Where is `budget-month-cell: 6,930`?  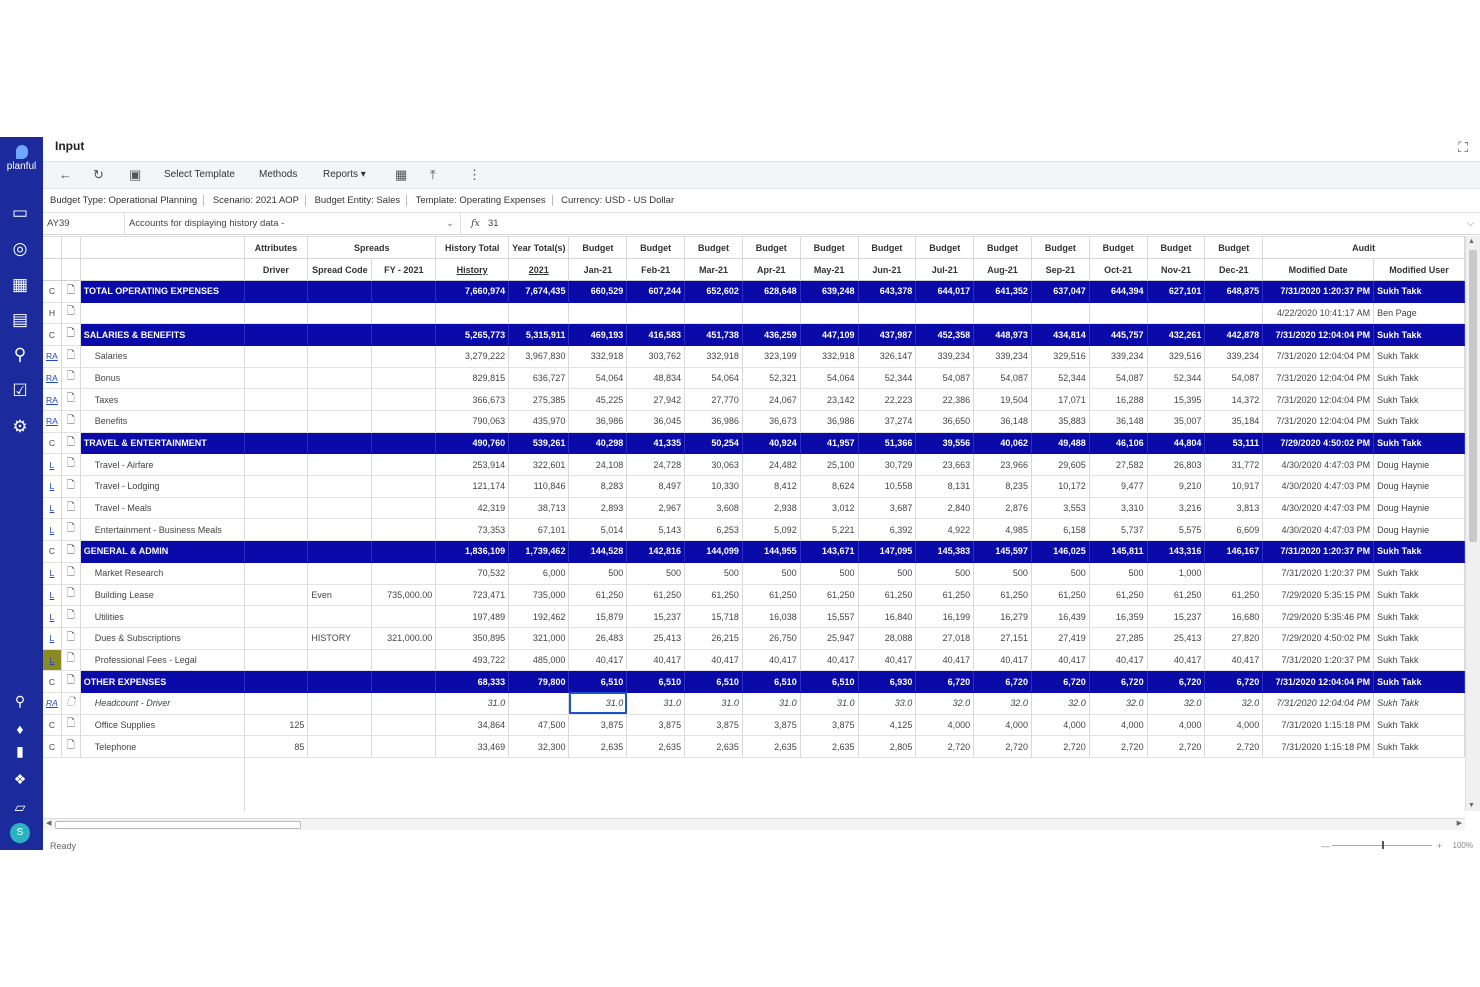
budget-month-cell: 6,930 is located at coordinates (887, 681).